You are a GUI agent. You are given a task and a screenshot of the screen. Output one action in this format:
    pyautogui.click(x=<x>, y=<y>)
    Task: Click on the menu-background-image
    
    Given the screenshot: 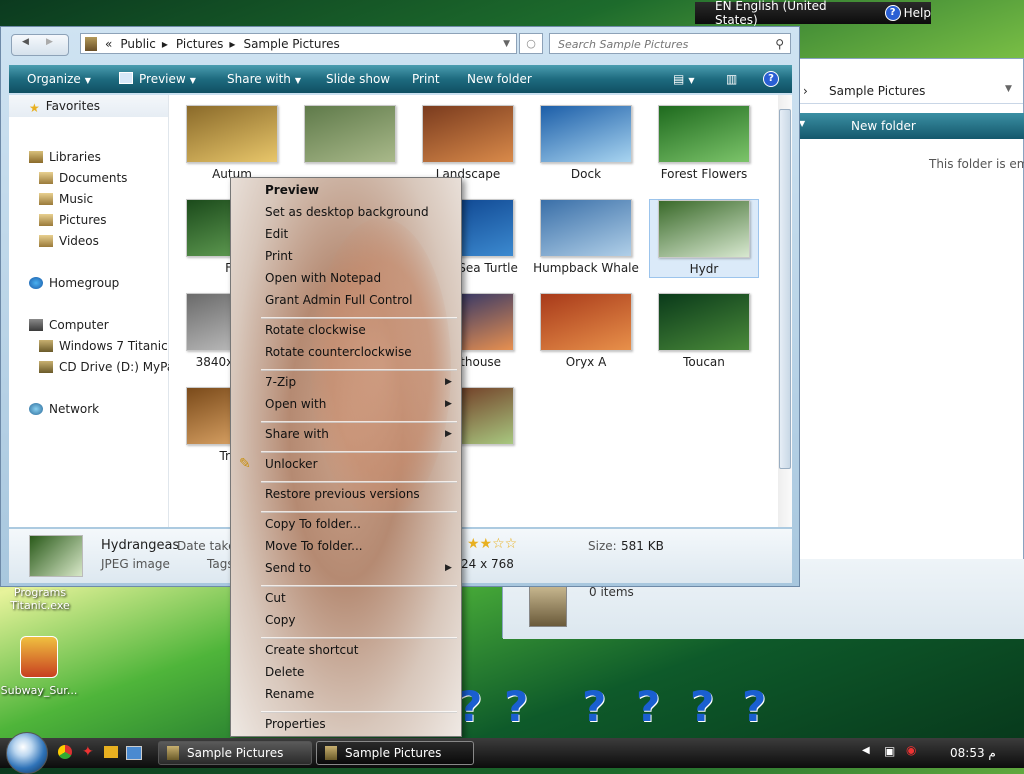 What is the action you would take?
    pyautogui.click(x=381, y=368)
    